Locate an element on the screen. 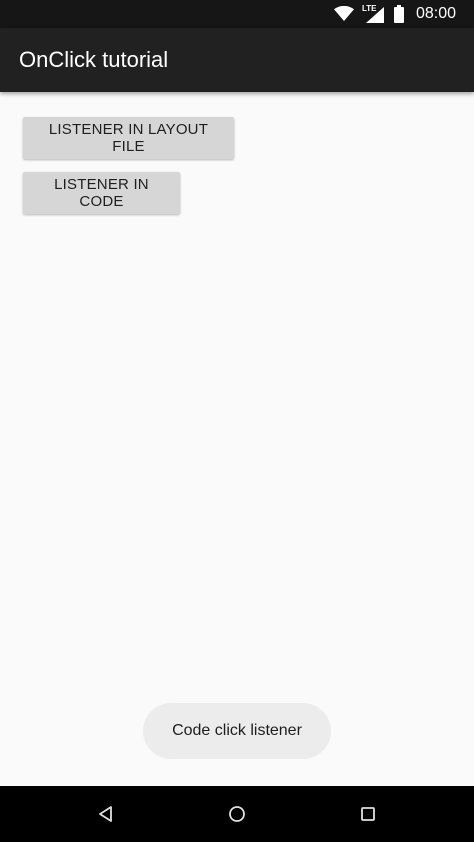 Image resolution: width=474 pixels, height=842 pixels. toast-text: Code click listener is located at coordinates (237, 730).